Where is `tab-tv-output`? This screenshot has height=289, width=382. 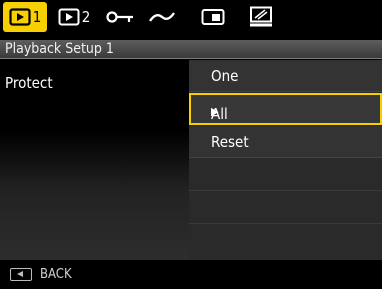 tab-tv-output is located at coordinates (261, 17).